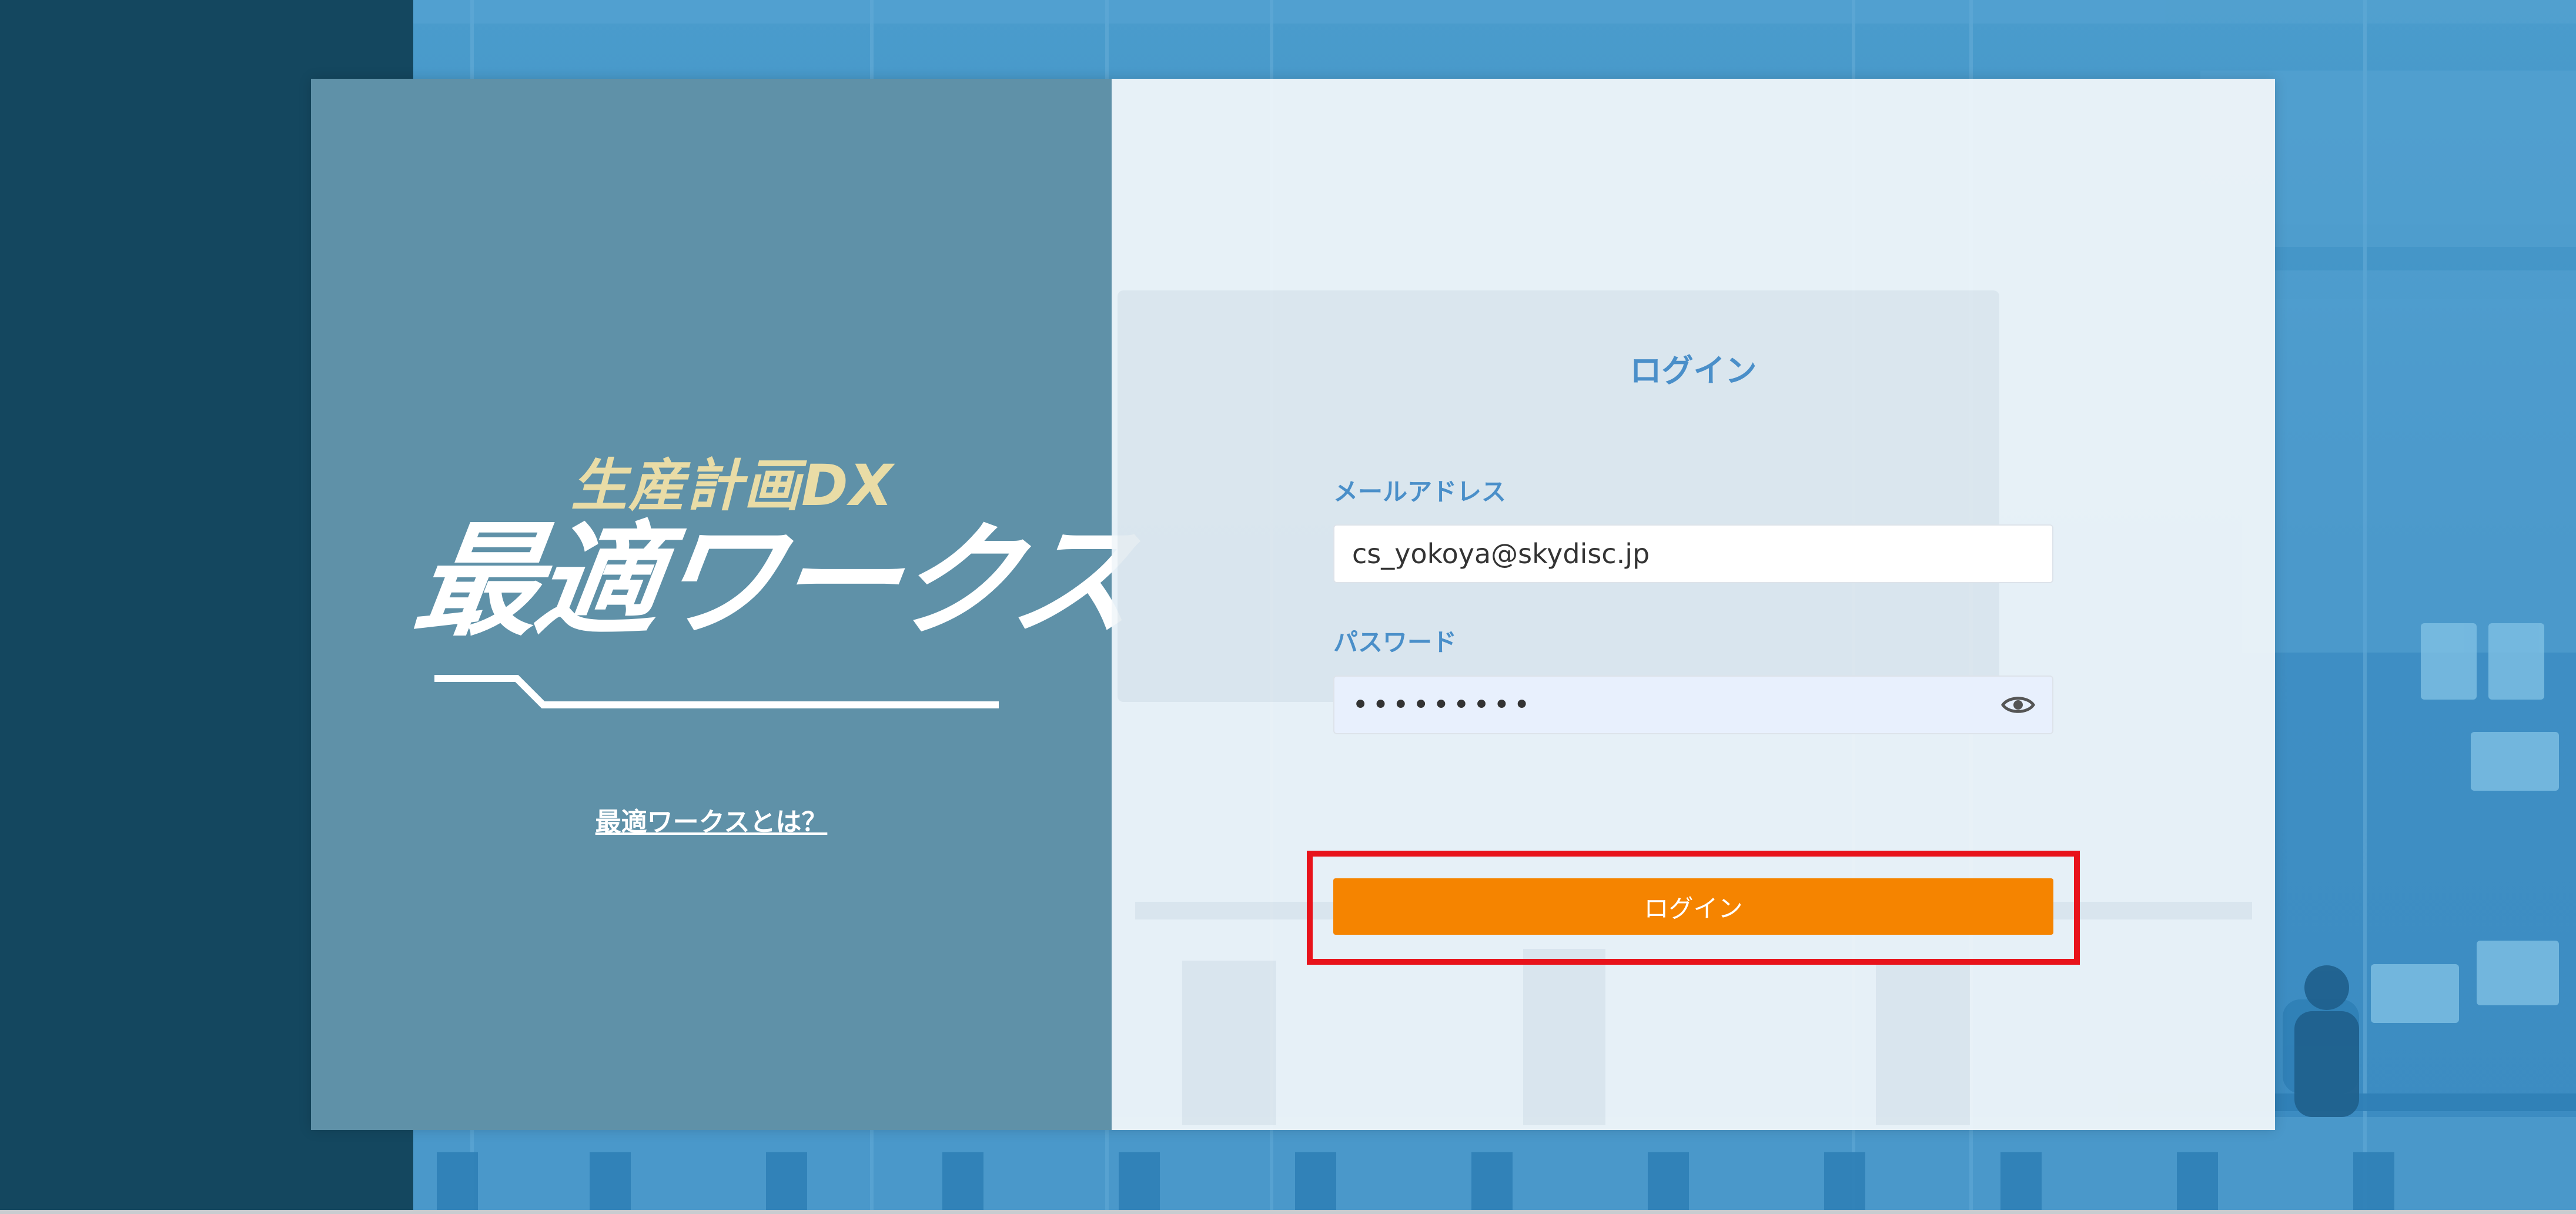  I want to click on form-title: ログイン, so click(1693, 370).